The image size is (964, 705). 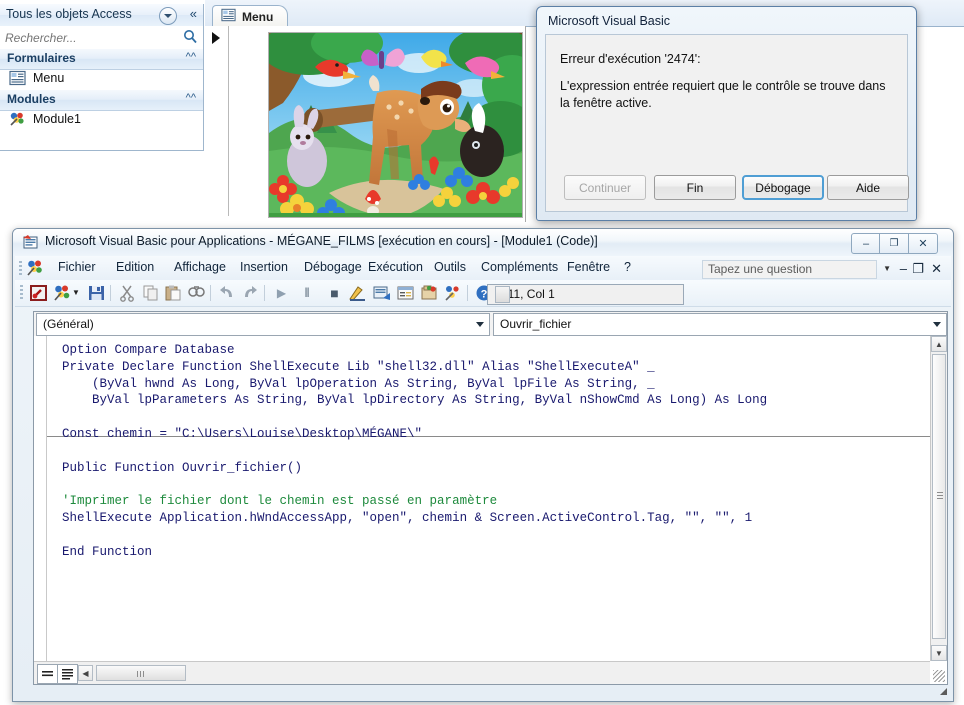 What do you see at coordinates (200, 268) in the screenshot?
I see `menu-affichage: Affichage` at bounding box center [200, 268].